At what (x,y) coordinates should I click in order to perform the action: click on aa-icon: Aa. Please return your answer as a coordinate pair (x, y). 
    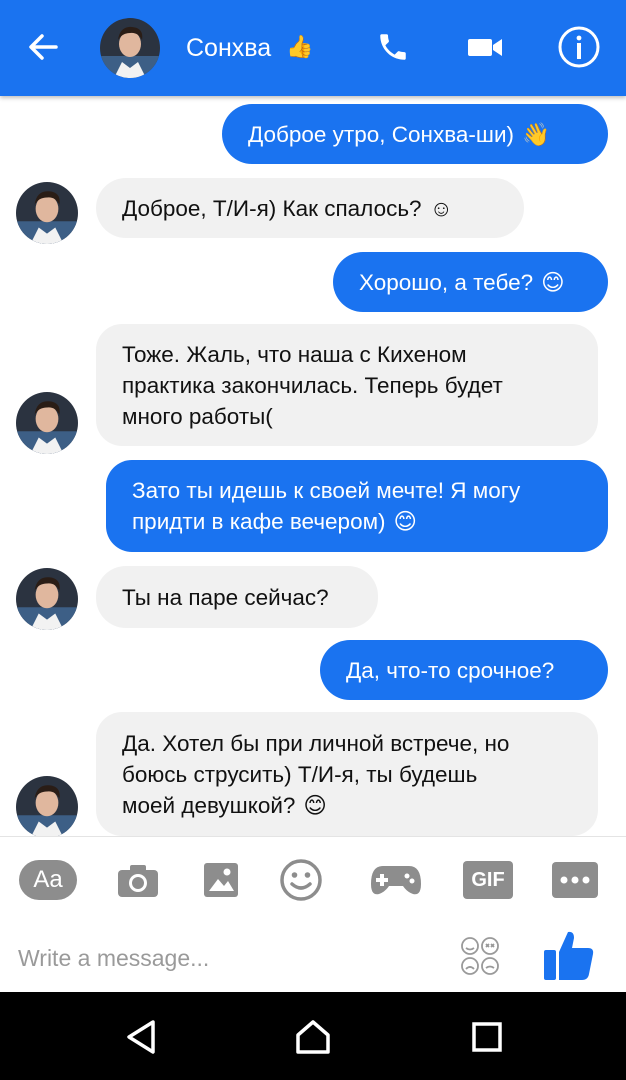
    Looking at the image, I should click on (48, 880).